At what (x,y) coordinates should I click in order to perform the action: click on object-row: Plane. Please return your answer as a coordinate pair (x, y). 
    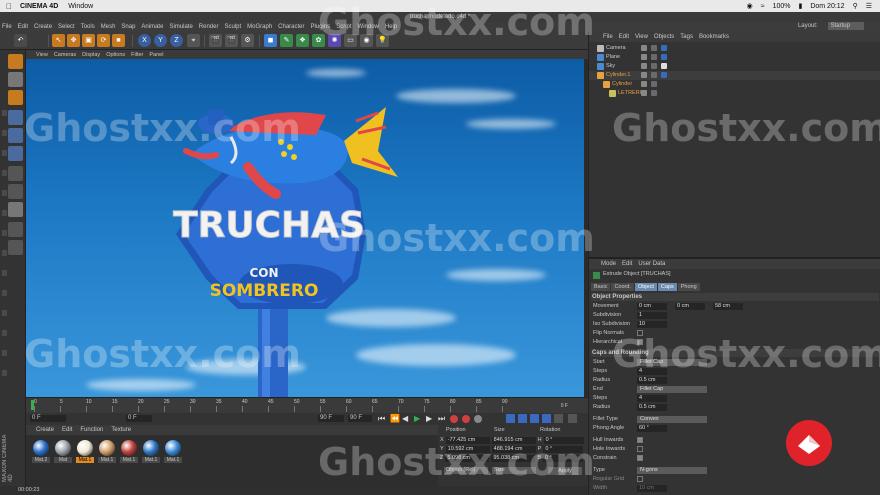
    Looking at the image, I should click on (734, 57).